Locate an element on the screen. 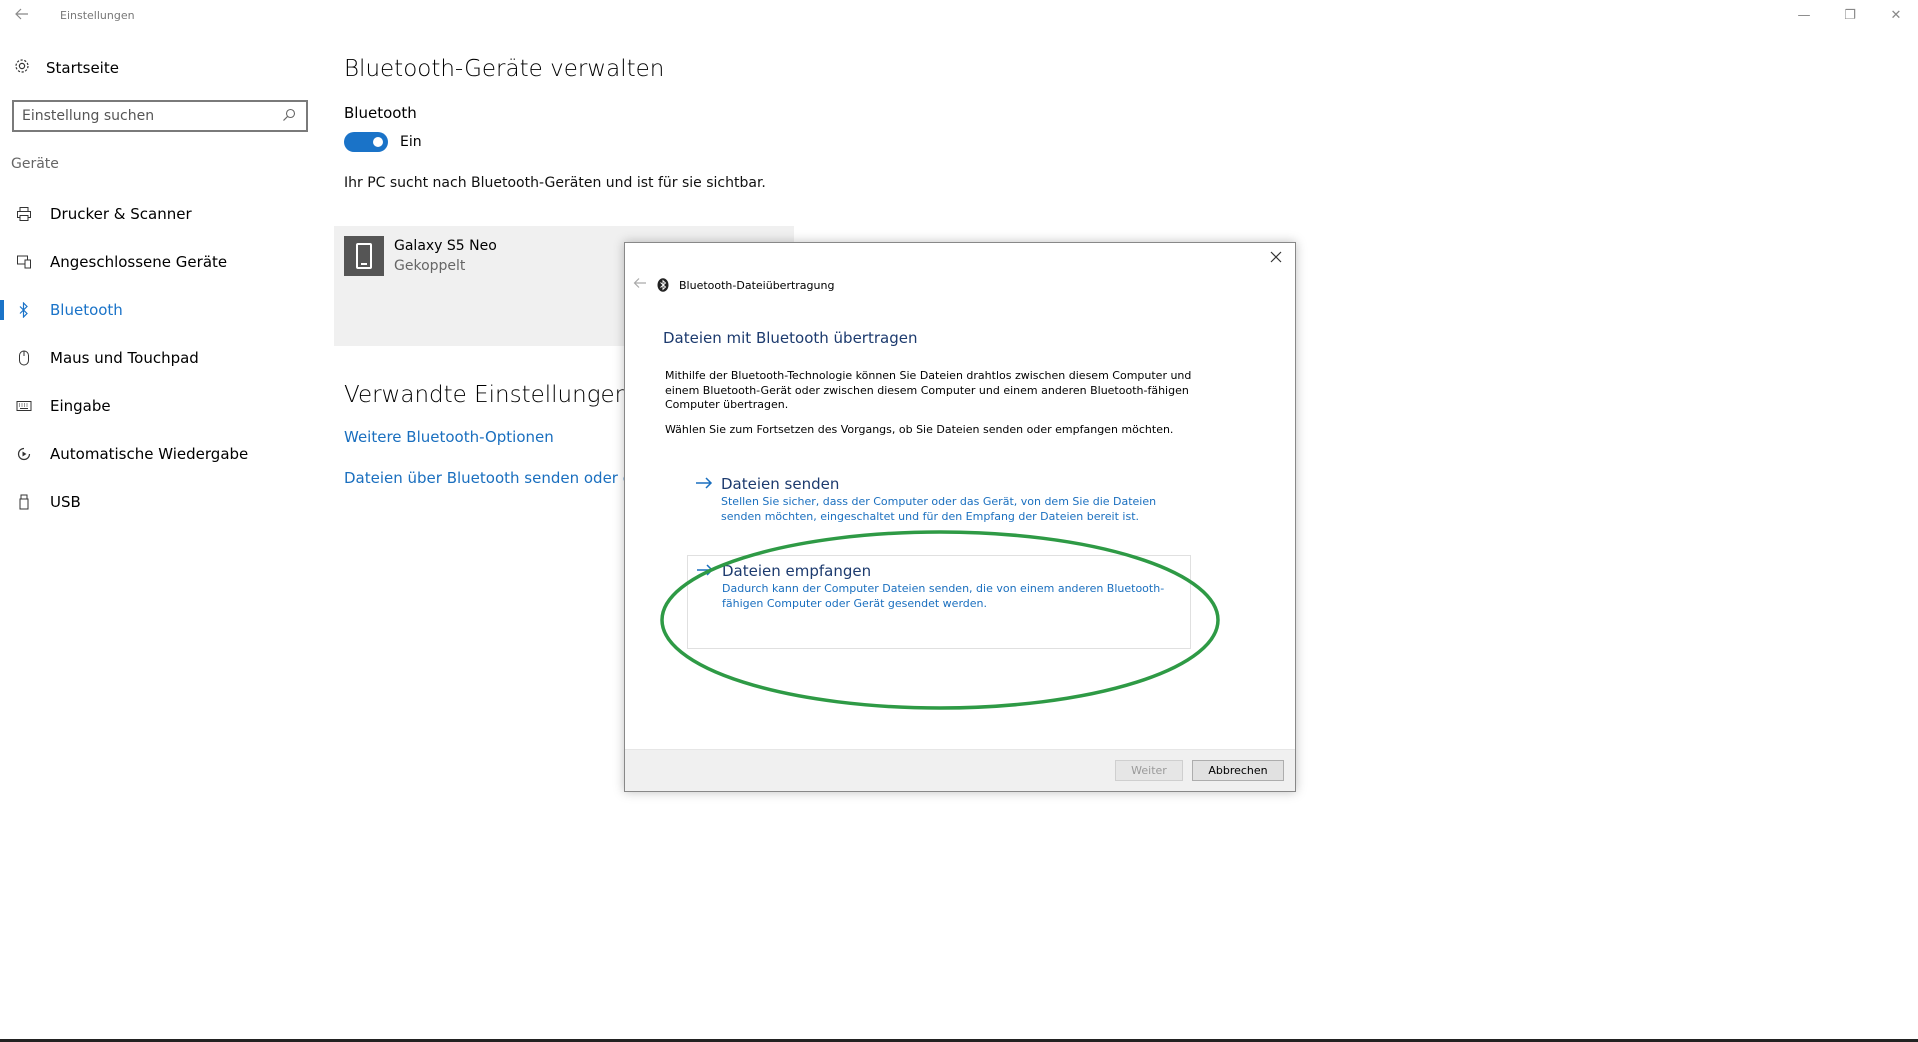 The image size is (1918, 1042). sidebar-item-usb: USB is located at coordinates (160, 502).